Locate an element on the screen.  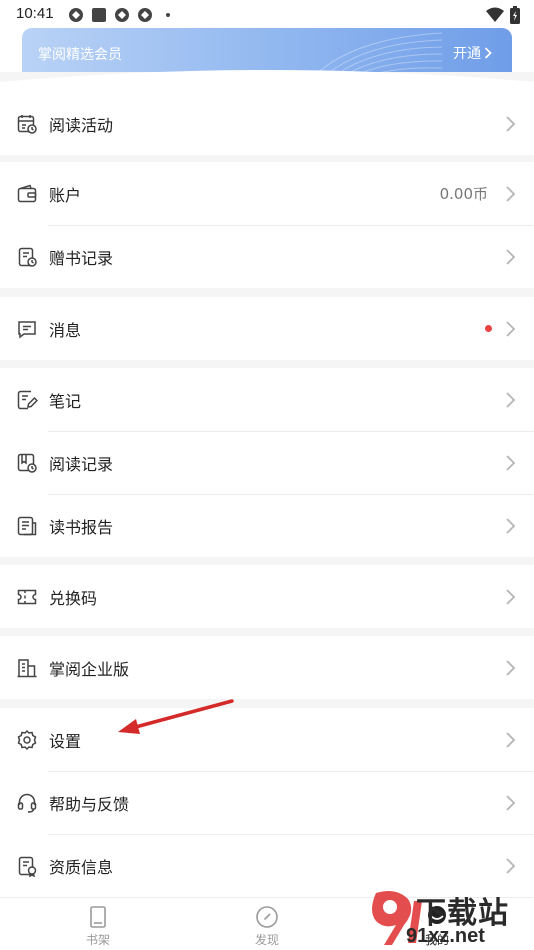
menu-item-help-feedback: 帮助与反馈 is located at coordinates (267, 802).